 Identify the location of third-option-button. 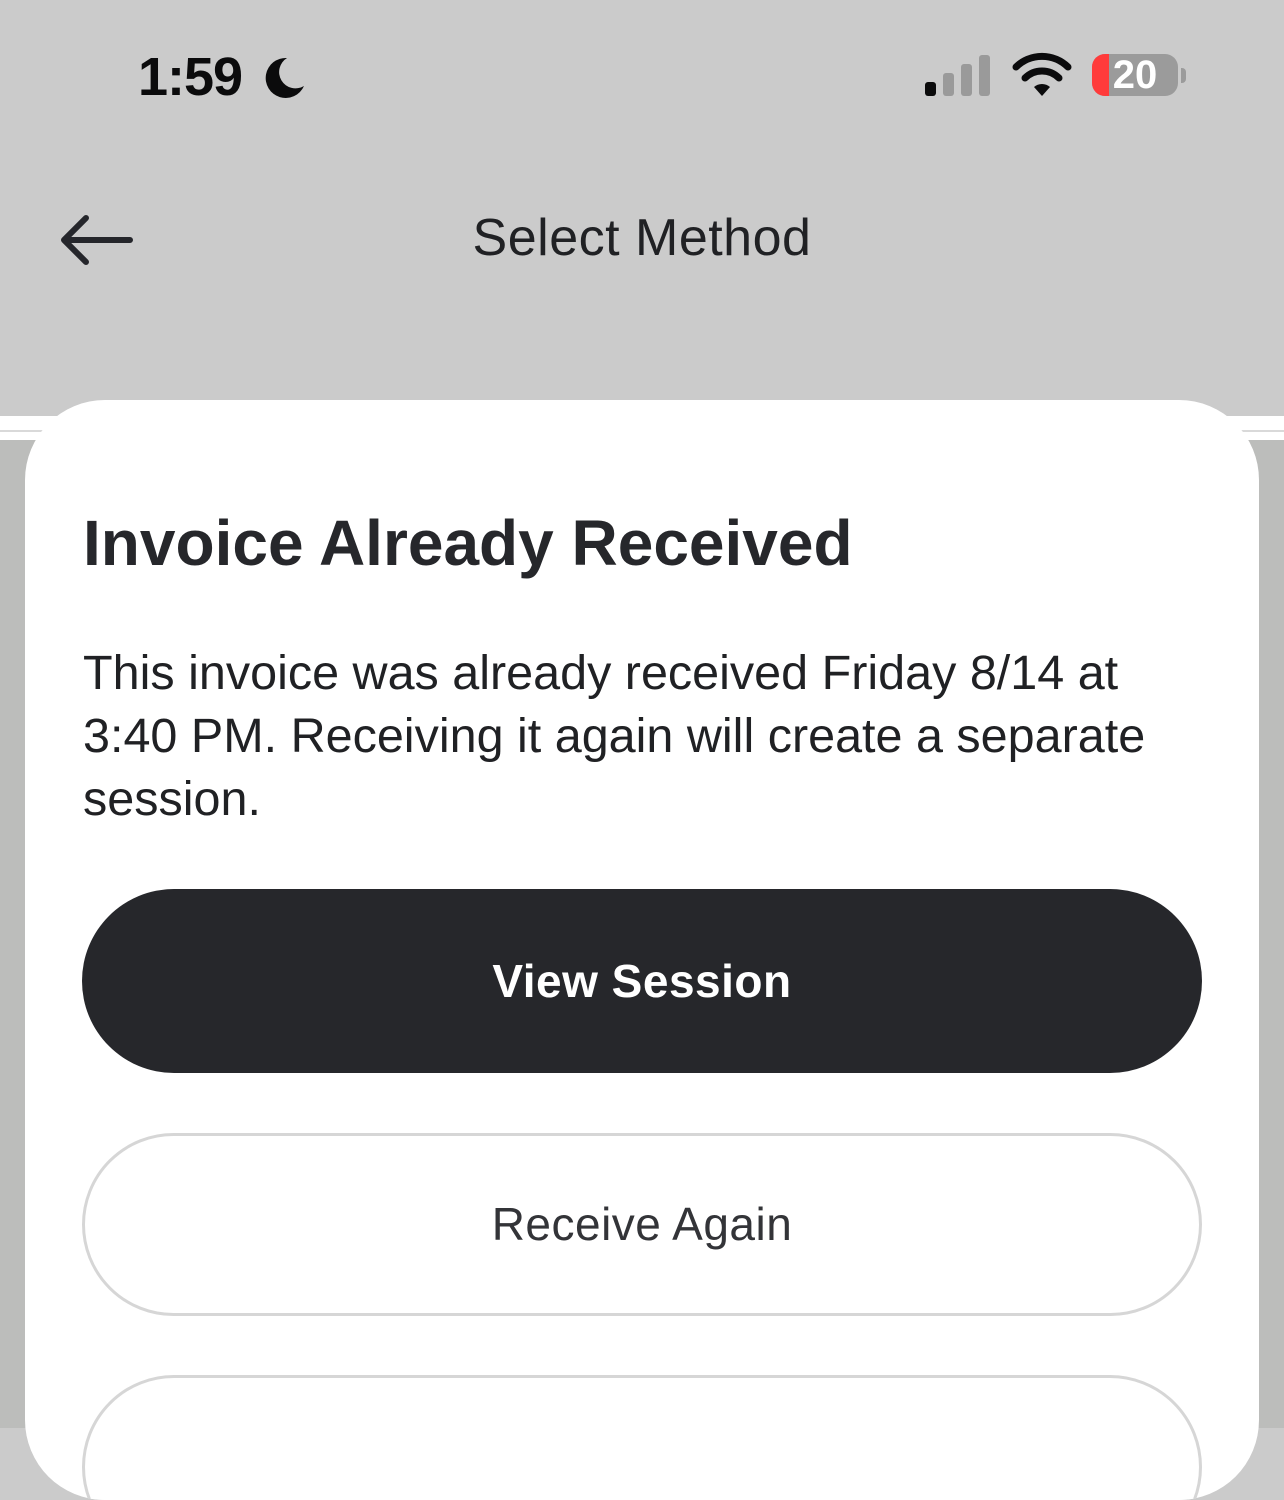
(642, 1437).